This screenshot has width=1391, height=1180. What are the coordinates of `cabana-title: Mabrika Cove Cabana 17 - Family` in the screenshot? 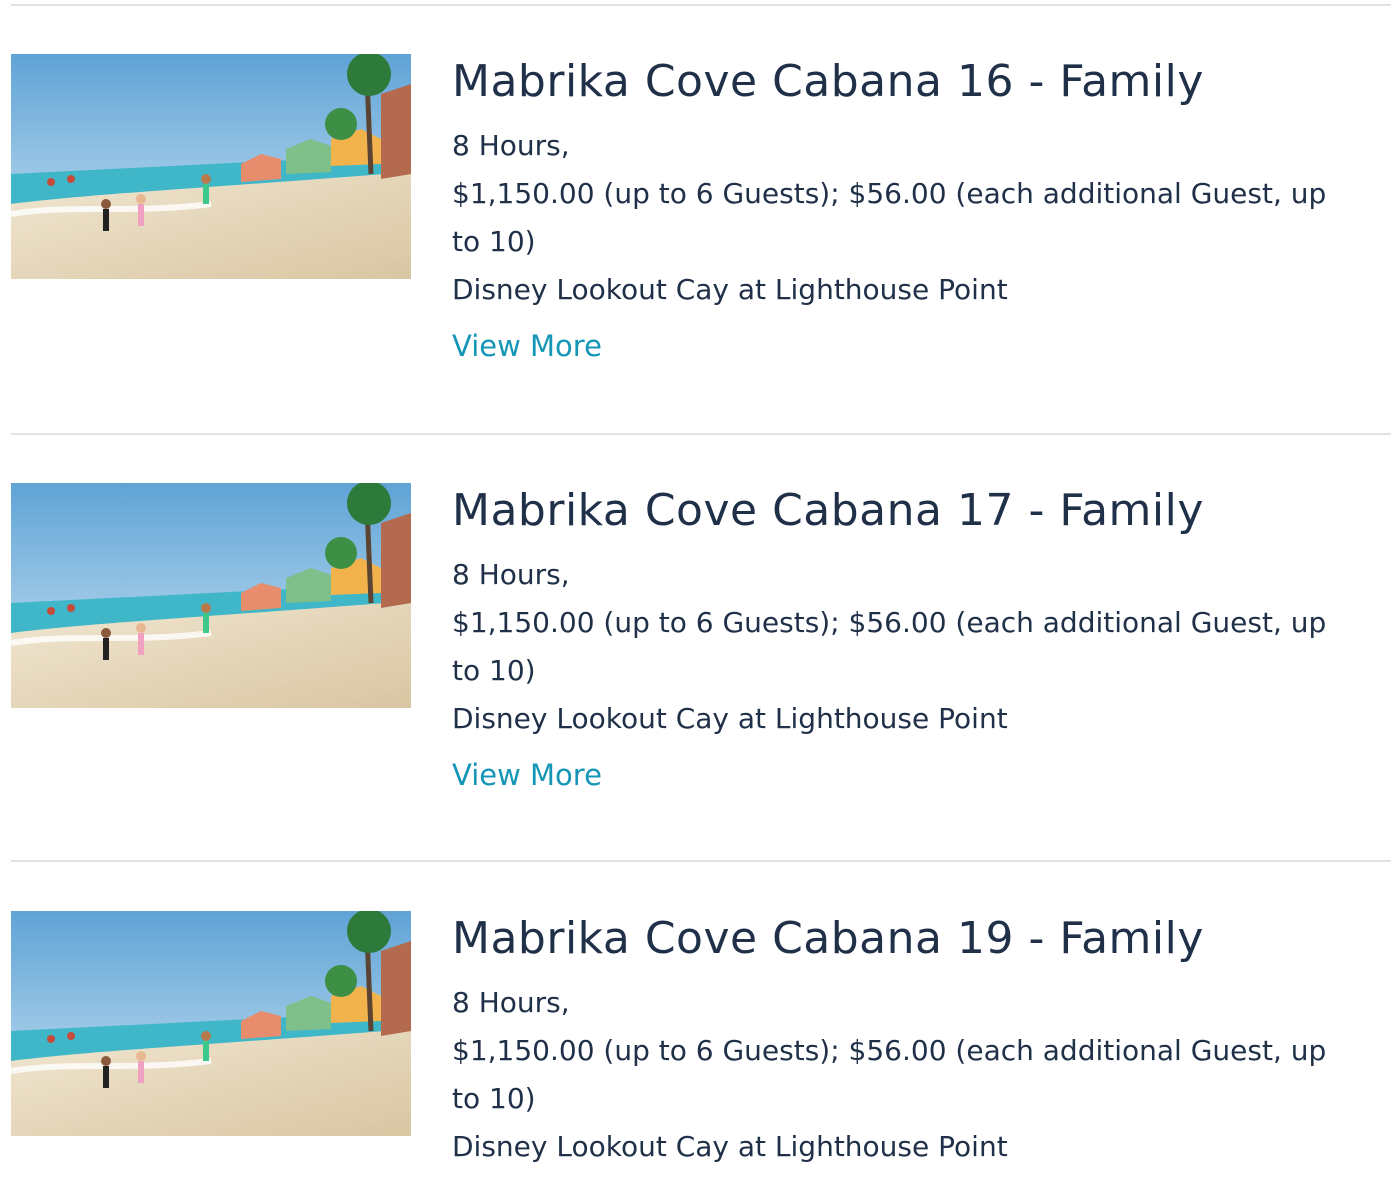 It's located at (828, 510).